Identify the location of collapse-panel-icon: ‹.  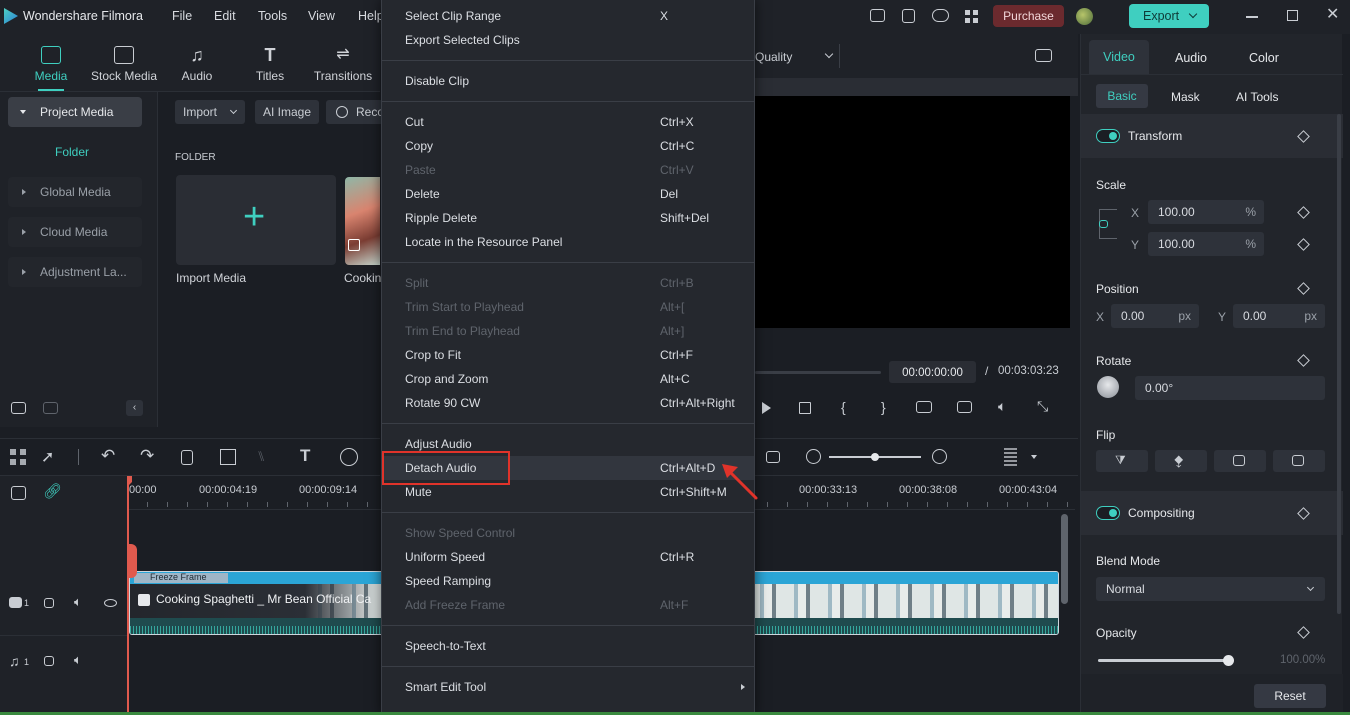
(134, 408).